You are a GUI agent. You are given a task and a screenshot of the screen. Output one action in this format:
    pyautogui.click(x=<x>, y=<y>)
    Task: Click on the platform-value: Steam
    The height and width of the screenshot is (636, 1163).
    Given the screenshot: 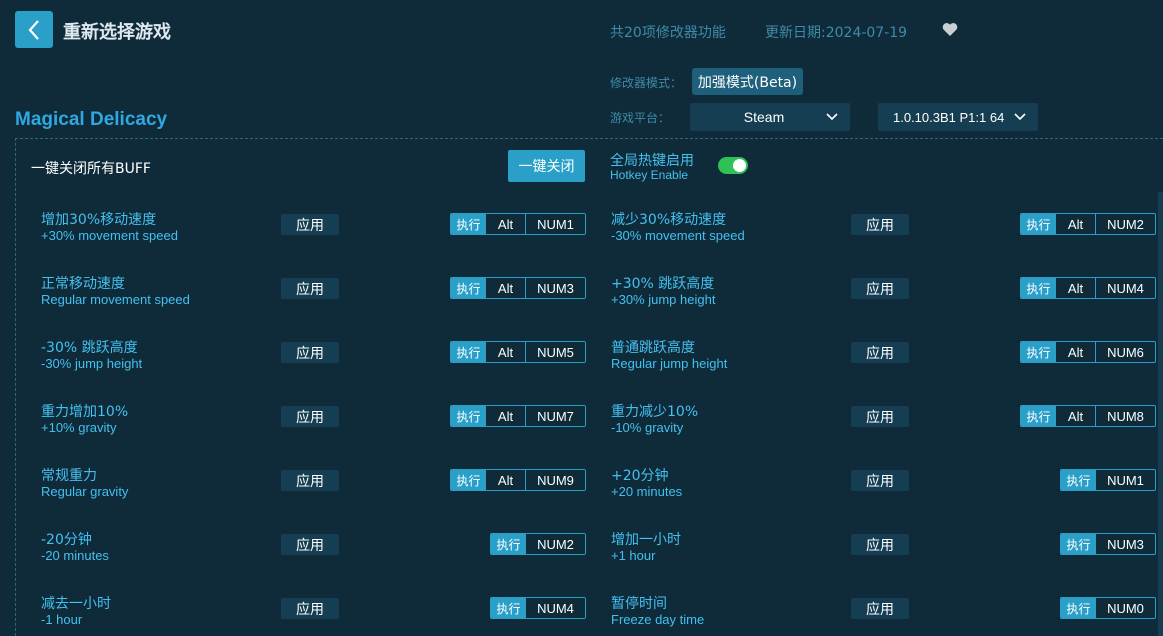 What is the action you would take?
    pyautogui.click(x=764, y=117)
    